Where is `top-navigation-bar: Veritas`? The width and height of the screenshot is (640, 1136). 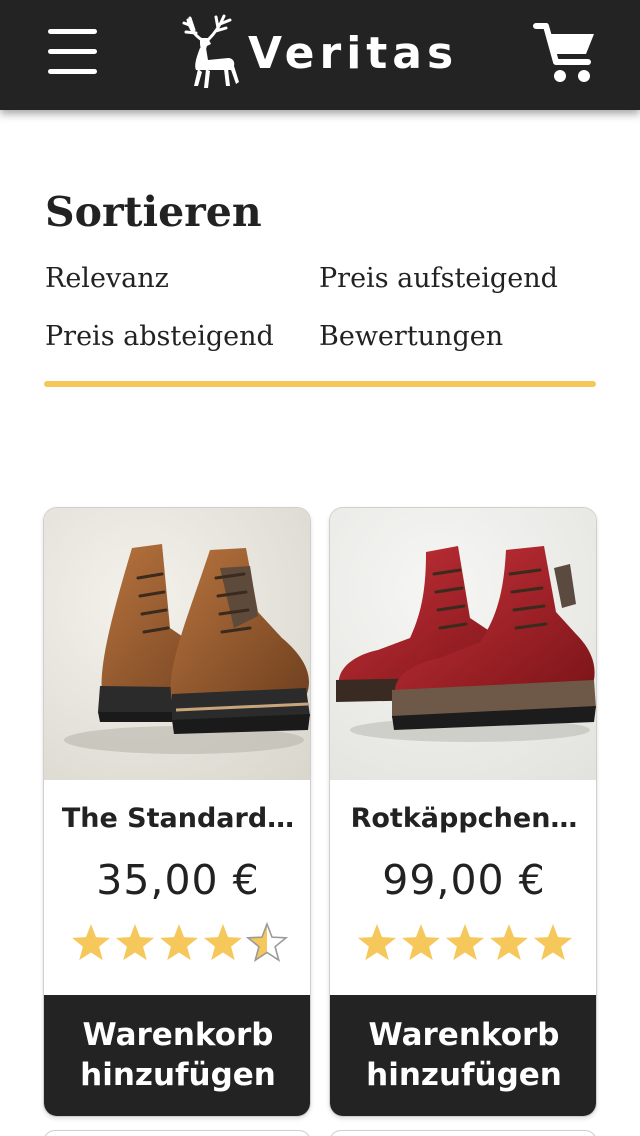
top-navigation-bar: Veritas is located at coordinates (320, 55).